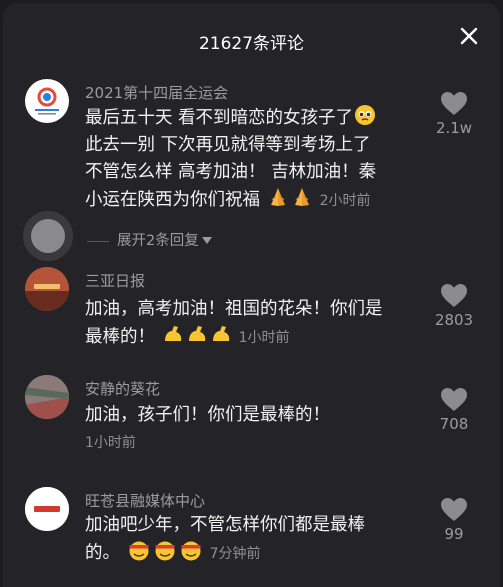 The image size is (503, 587). What do you see at coordinates (122, 388) in the screenshot?
I see `comment-author: 安静的葵花` at bounding box center [122, 388].